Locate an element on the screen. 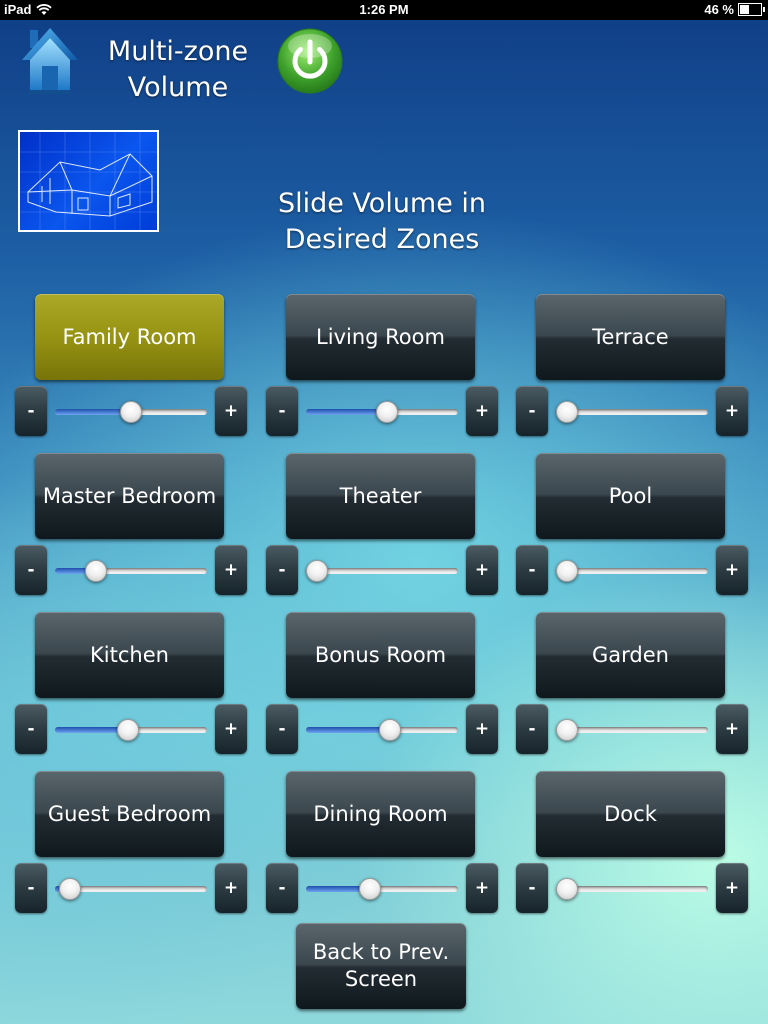 This screenshot has width=768, height=1024. zone-button: Master Bedroom is located at coordinates (129, 496).